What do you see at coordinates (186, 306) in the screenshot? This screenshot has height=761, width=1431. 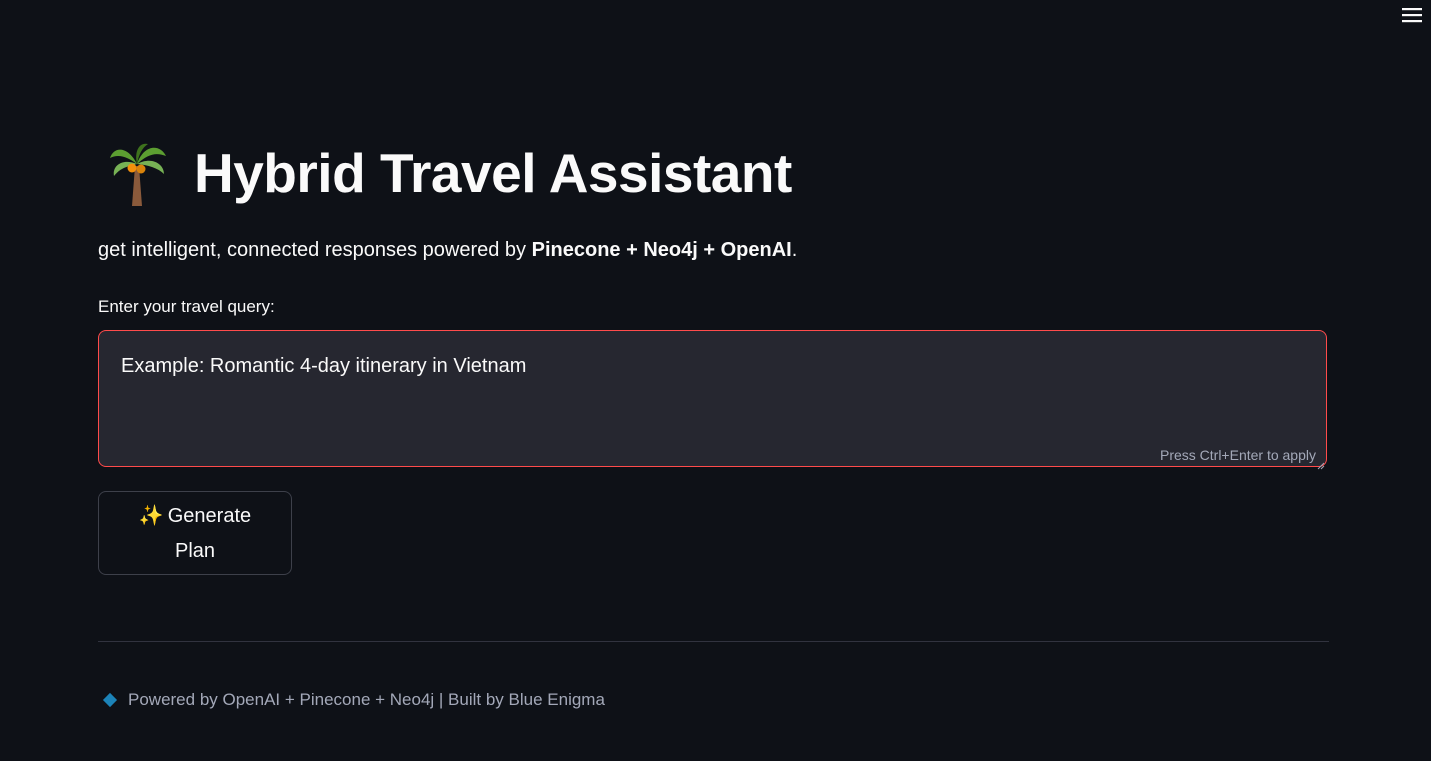 I see `query-label: Enter your travel query:` at bounding box center [186, 306].